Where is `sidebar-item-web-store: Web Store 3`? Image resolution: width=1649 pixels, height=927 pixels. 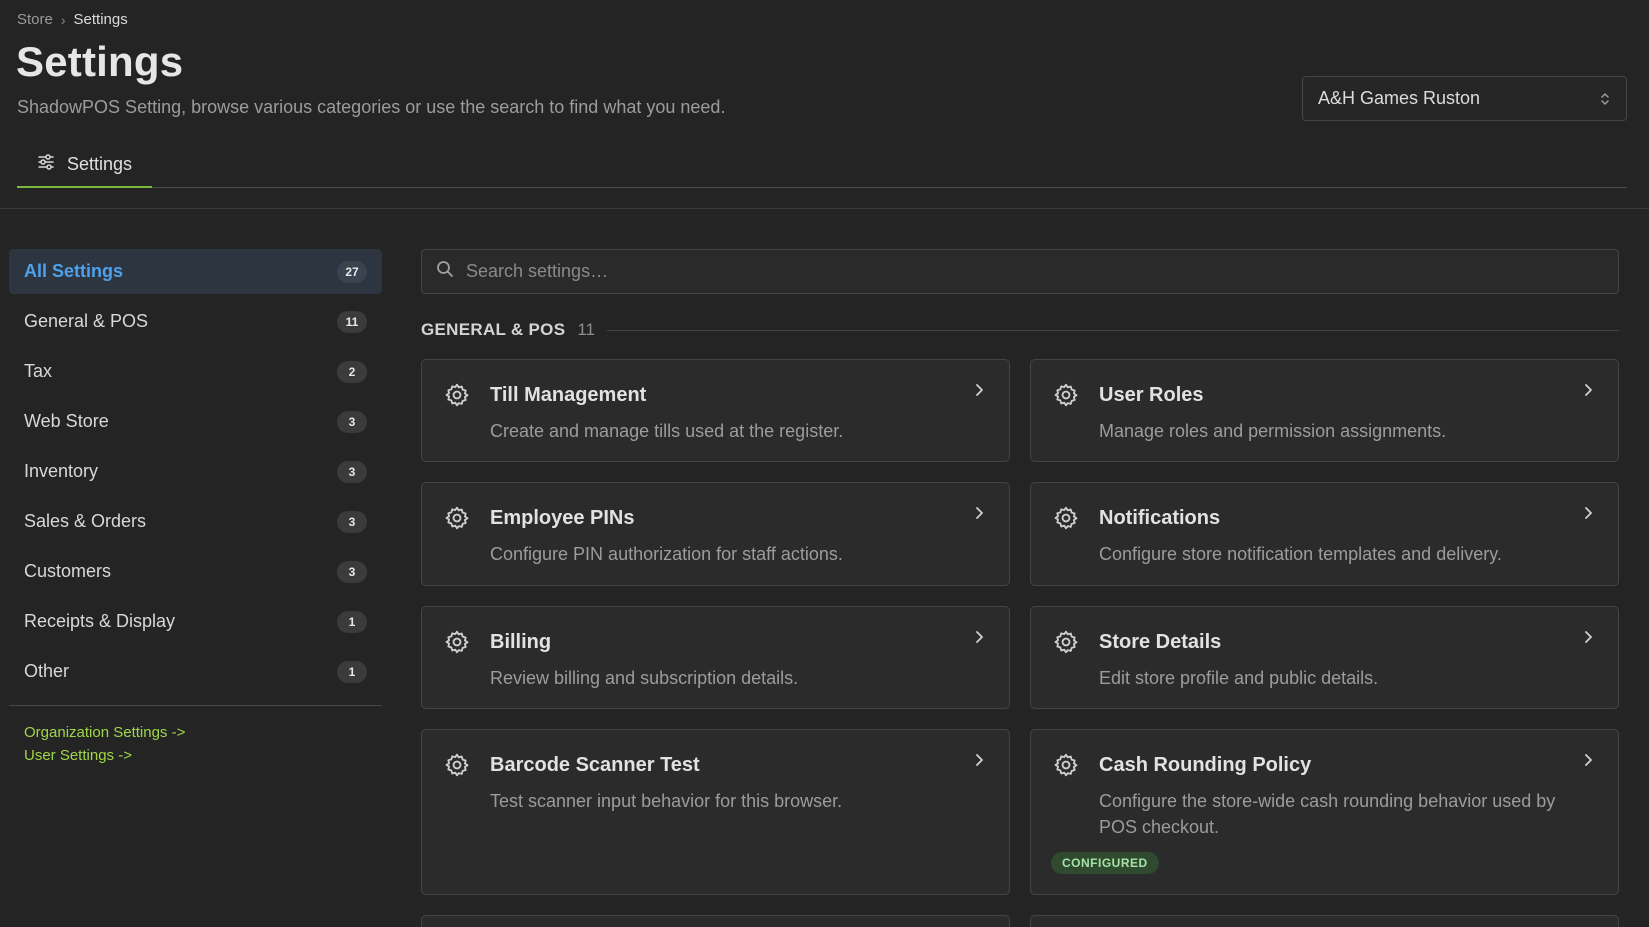 sidebar-item-web-store: Web Store 3 is located at coordinates (195, 421).